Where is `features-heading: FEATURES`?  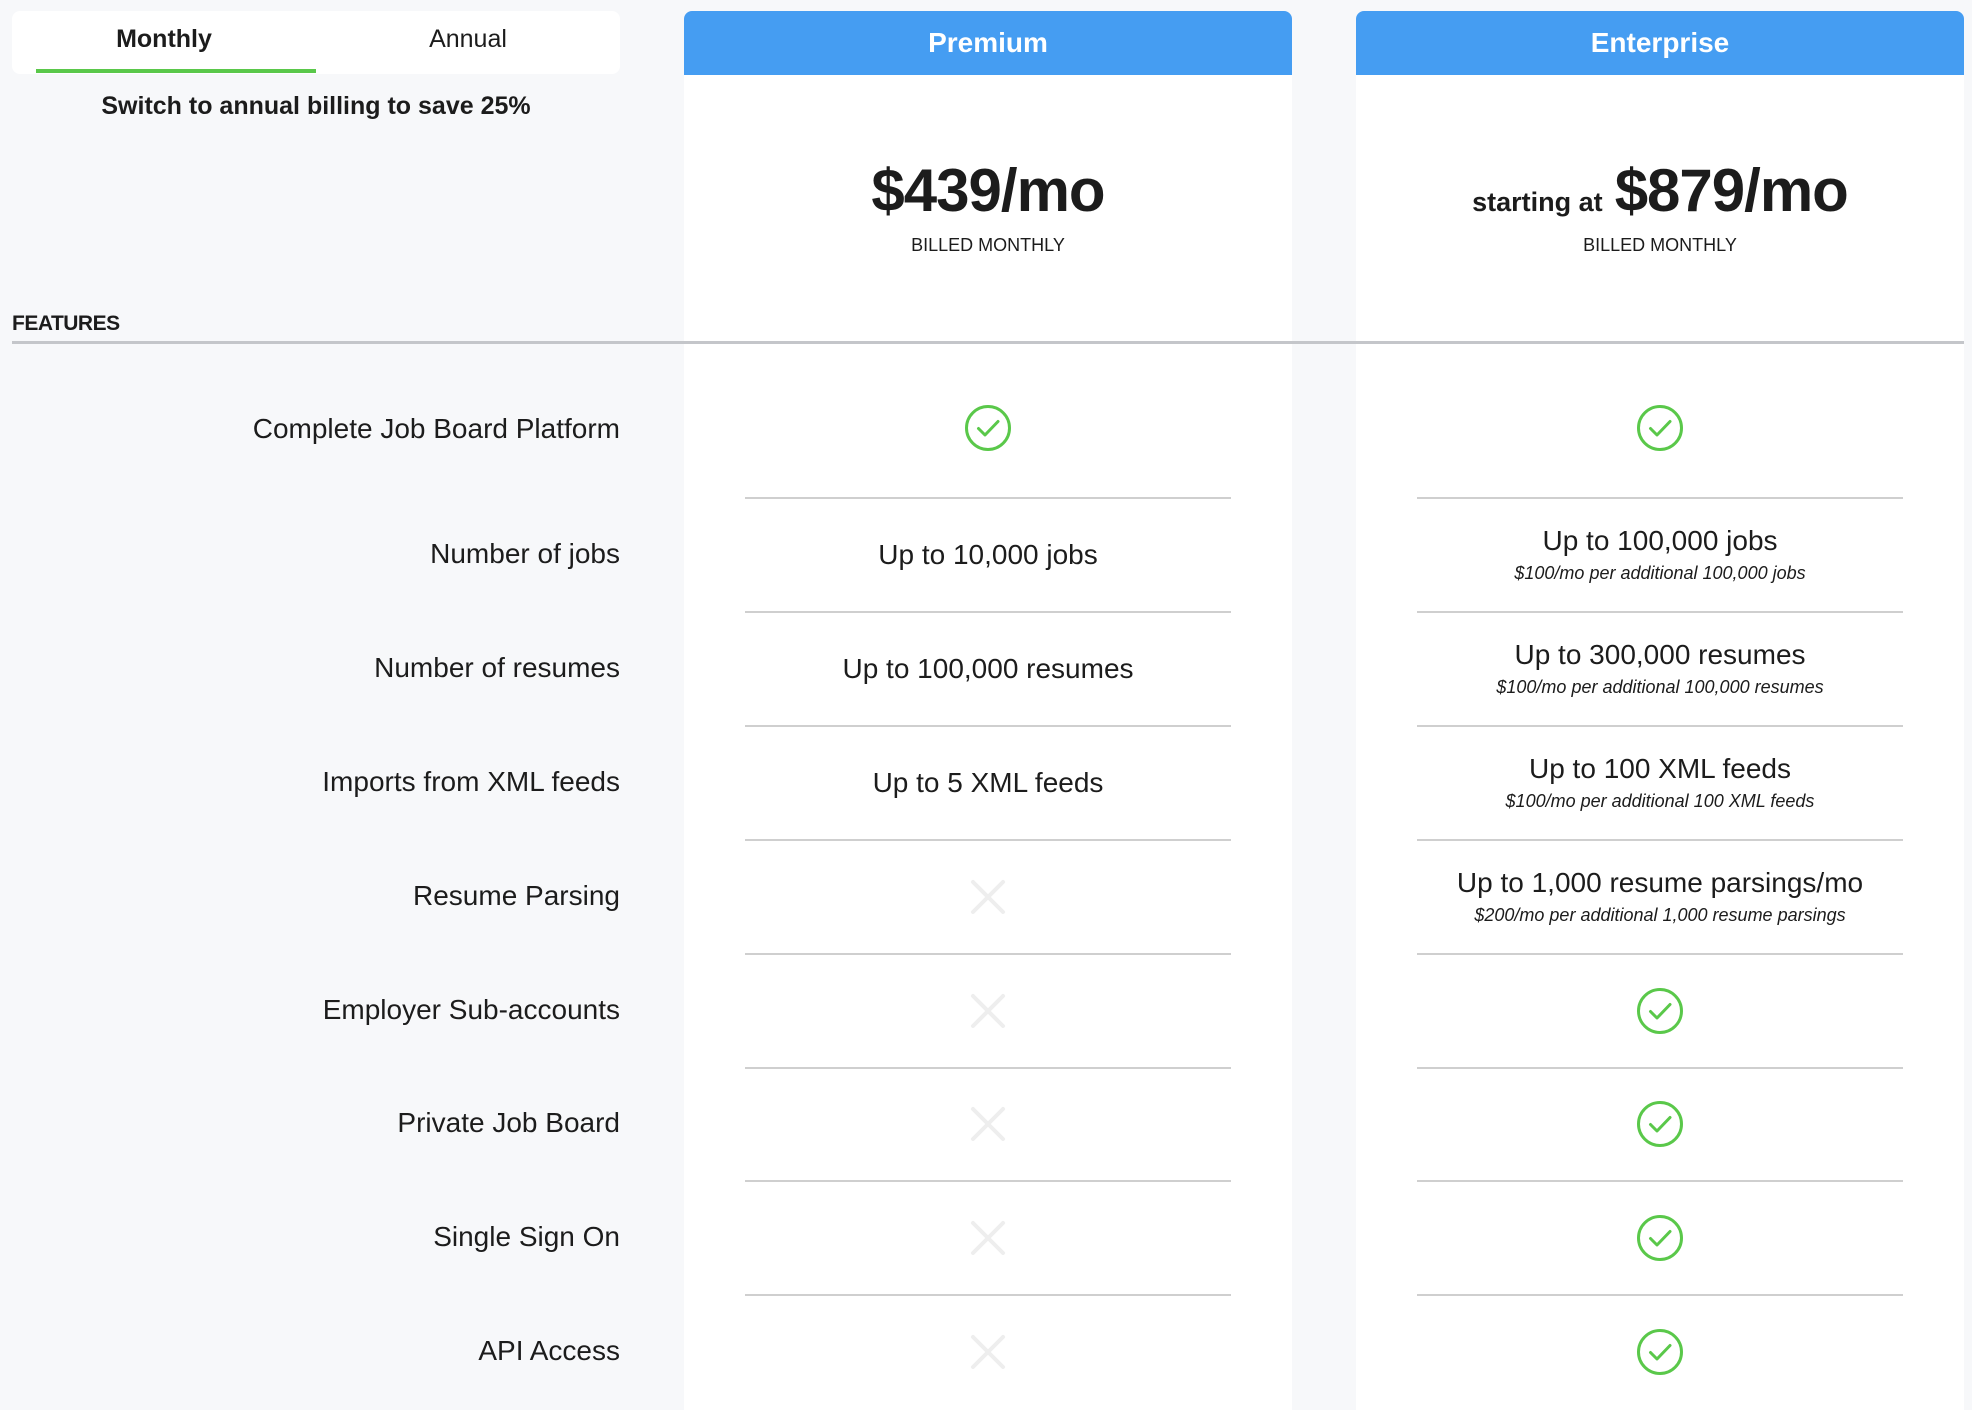
features-heading: FEATURES is located at coordinates (66, 323).